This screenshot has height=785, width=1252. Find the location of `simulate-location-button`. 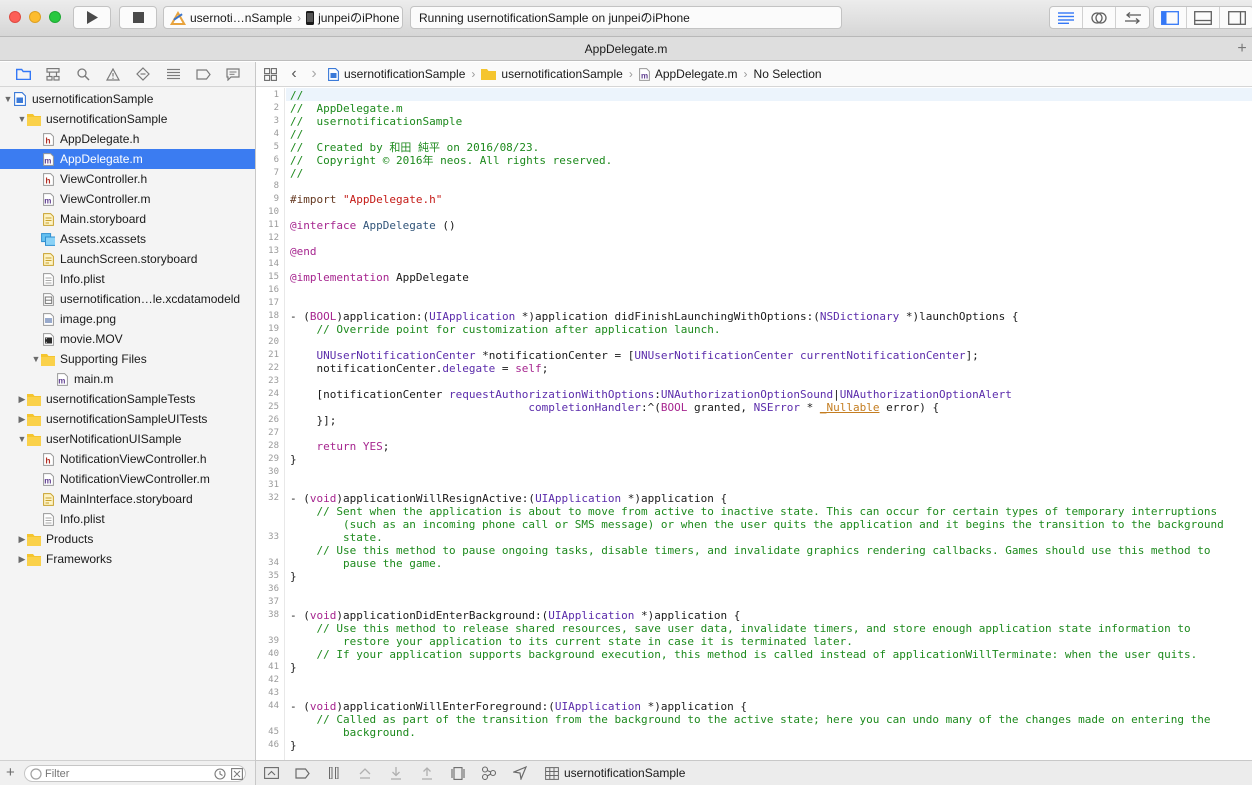

simulate-location-button is located at coordinates (519, 773).